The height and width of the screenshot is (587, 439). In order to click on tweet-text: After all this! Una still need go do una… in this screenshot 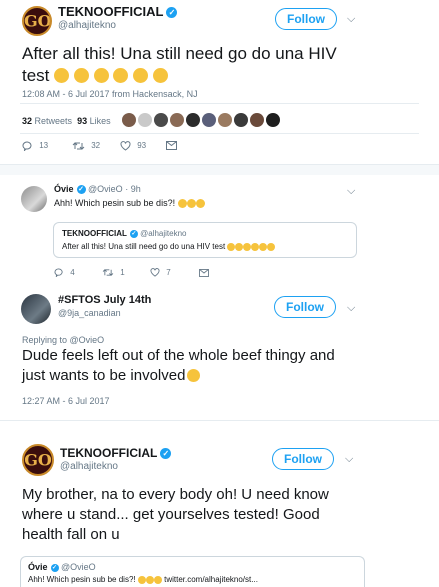, I will do `click(179, 64)`.